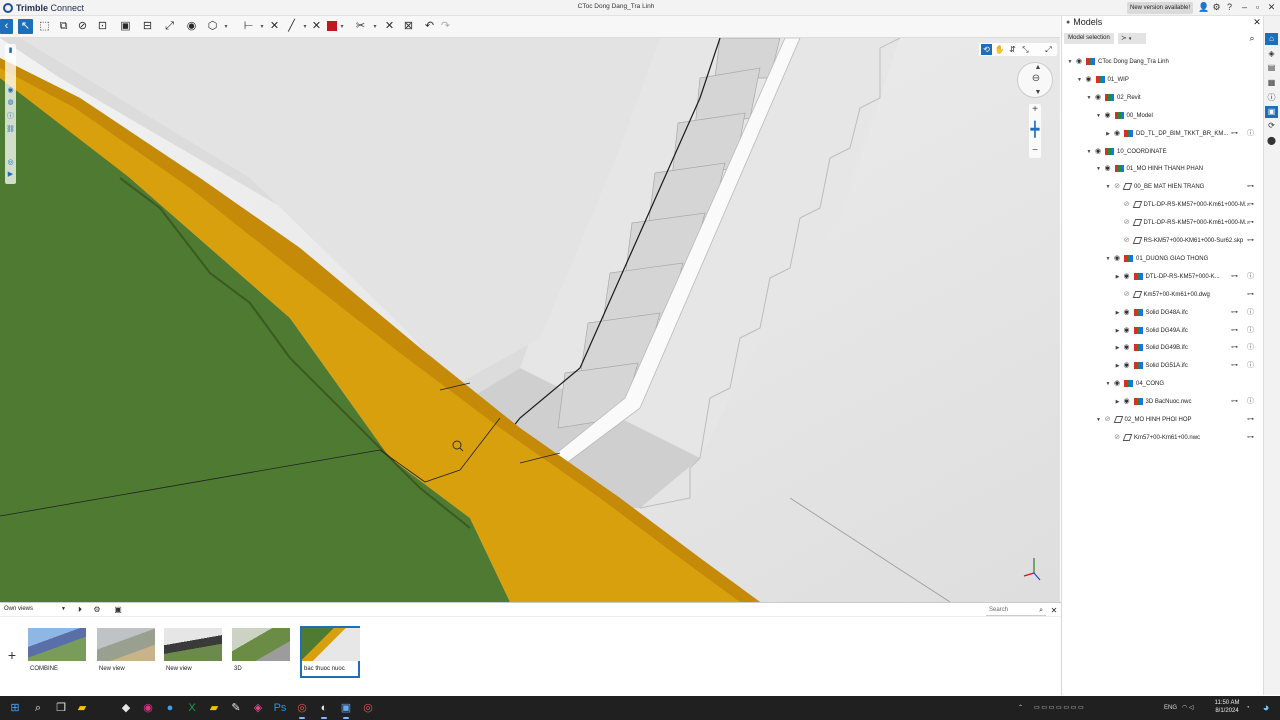 This screenshot has height=720, width=1280. Describe the element at coordinates (61, 708) in the screenshot. I see `task-view-icon: ❐` at that location.